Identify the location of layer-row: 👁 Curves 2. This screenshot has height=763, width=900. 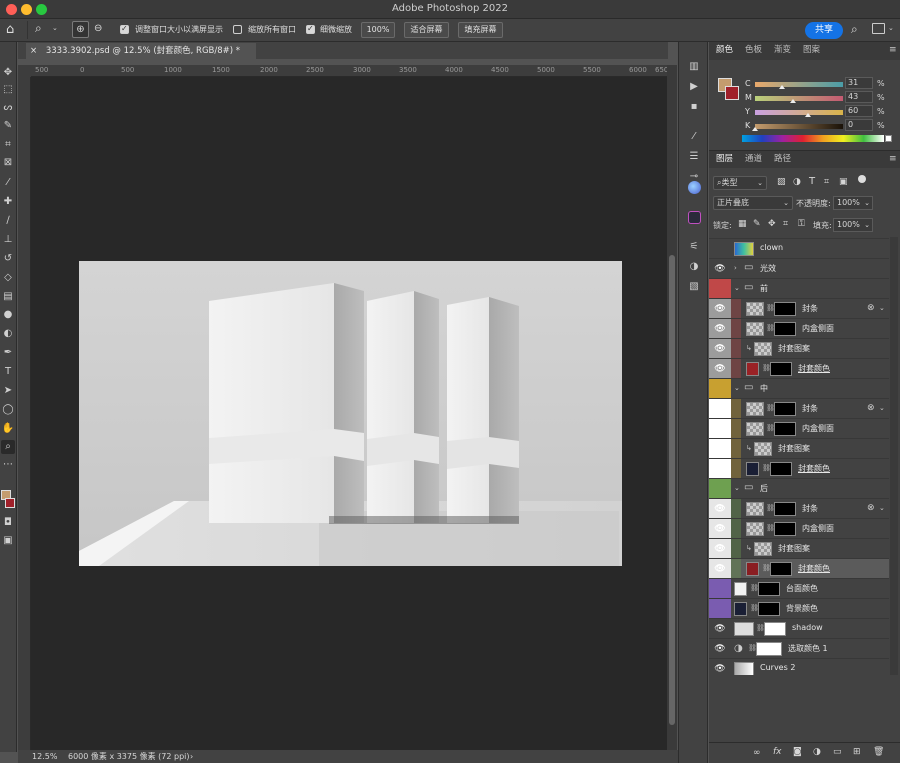
(799, 666).